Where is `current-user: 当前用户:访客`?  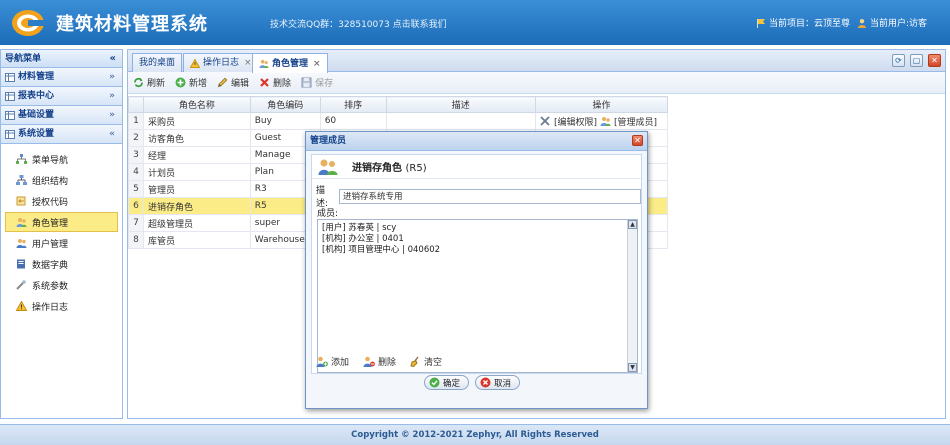 current-user: 当前用户:访客 is located at coordinates (892, 22).